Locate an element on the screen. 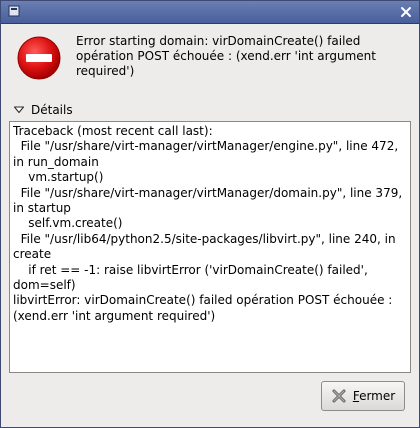 This screenshot has width=420, height=428. close-x-icon is located at coordinates (339, 396).